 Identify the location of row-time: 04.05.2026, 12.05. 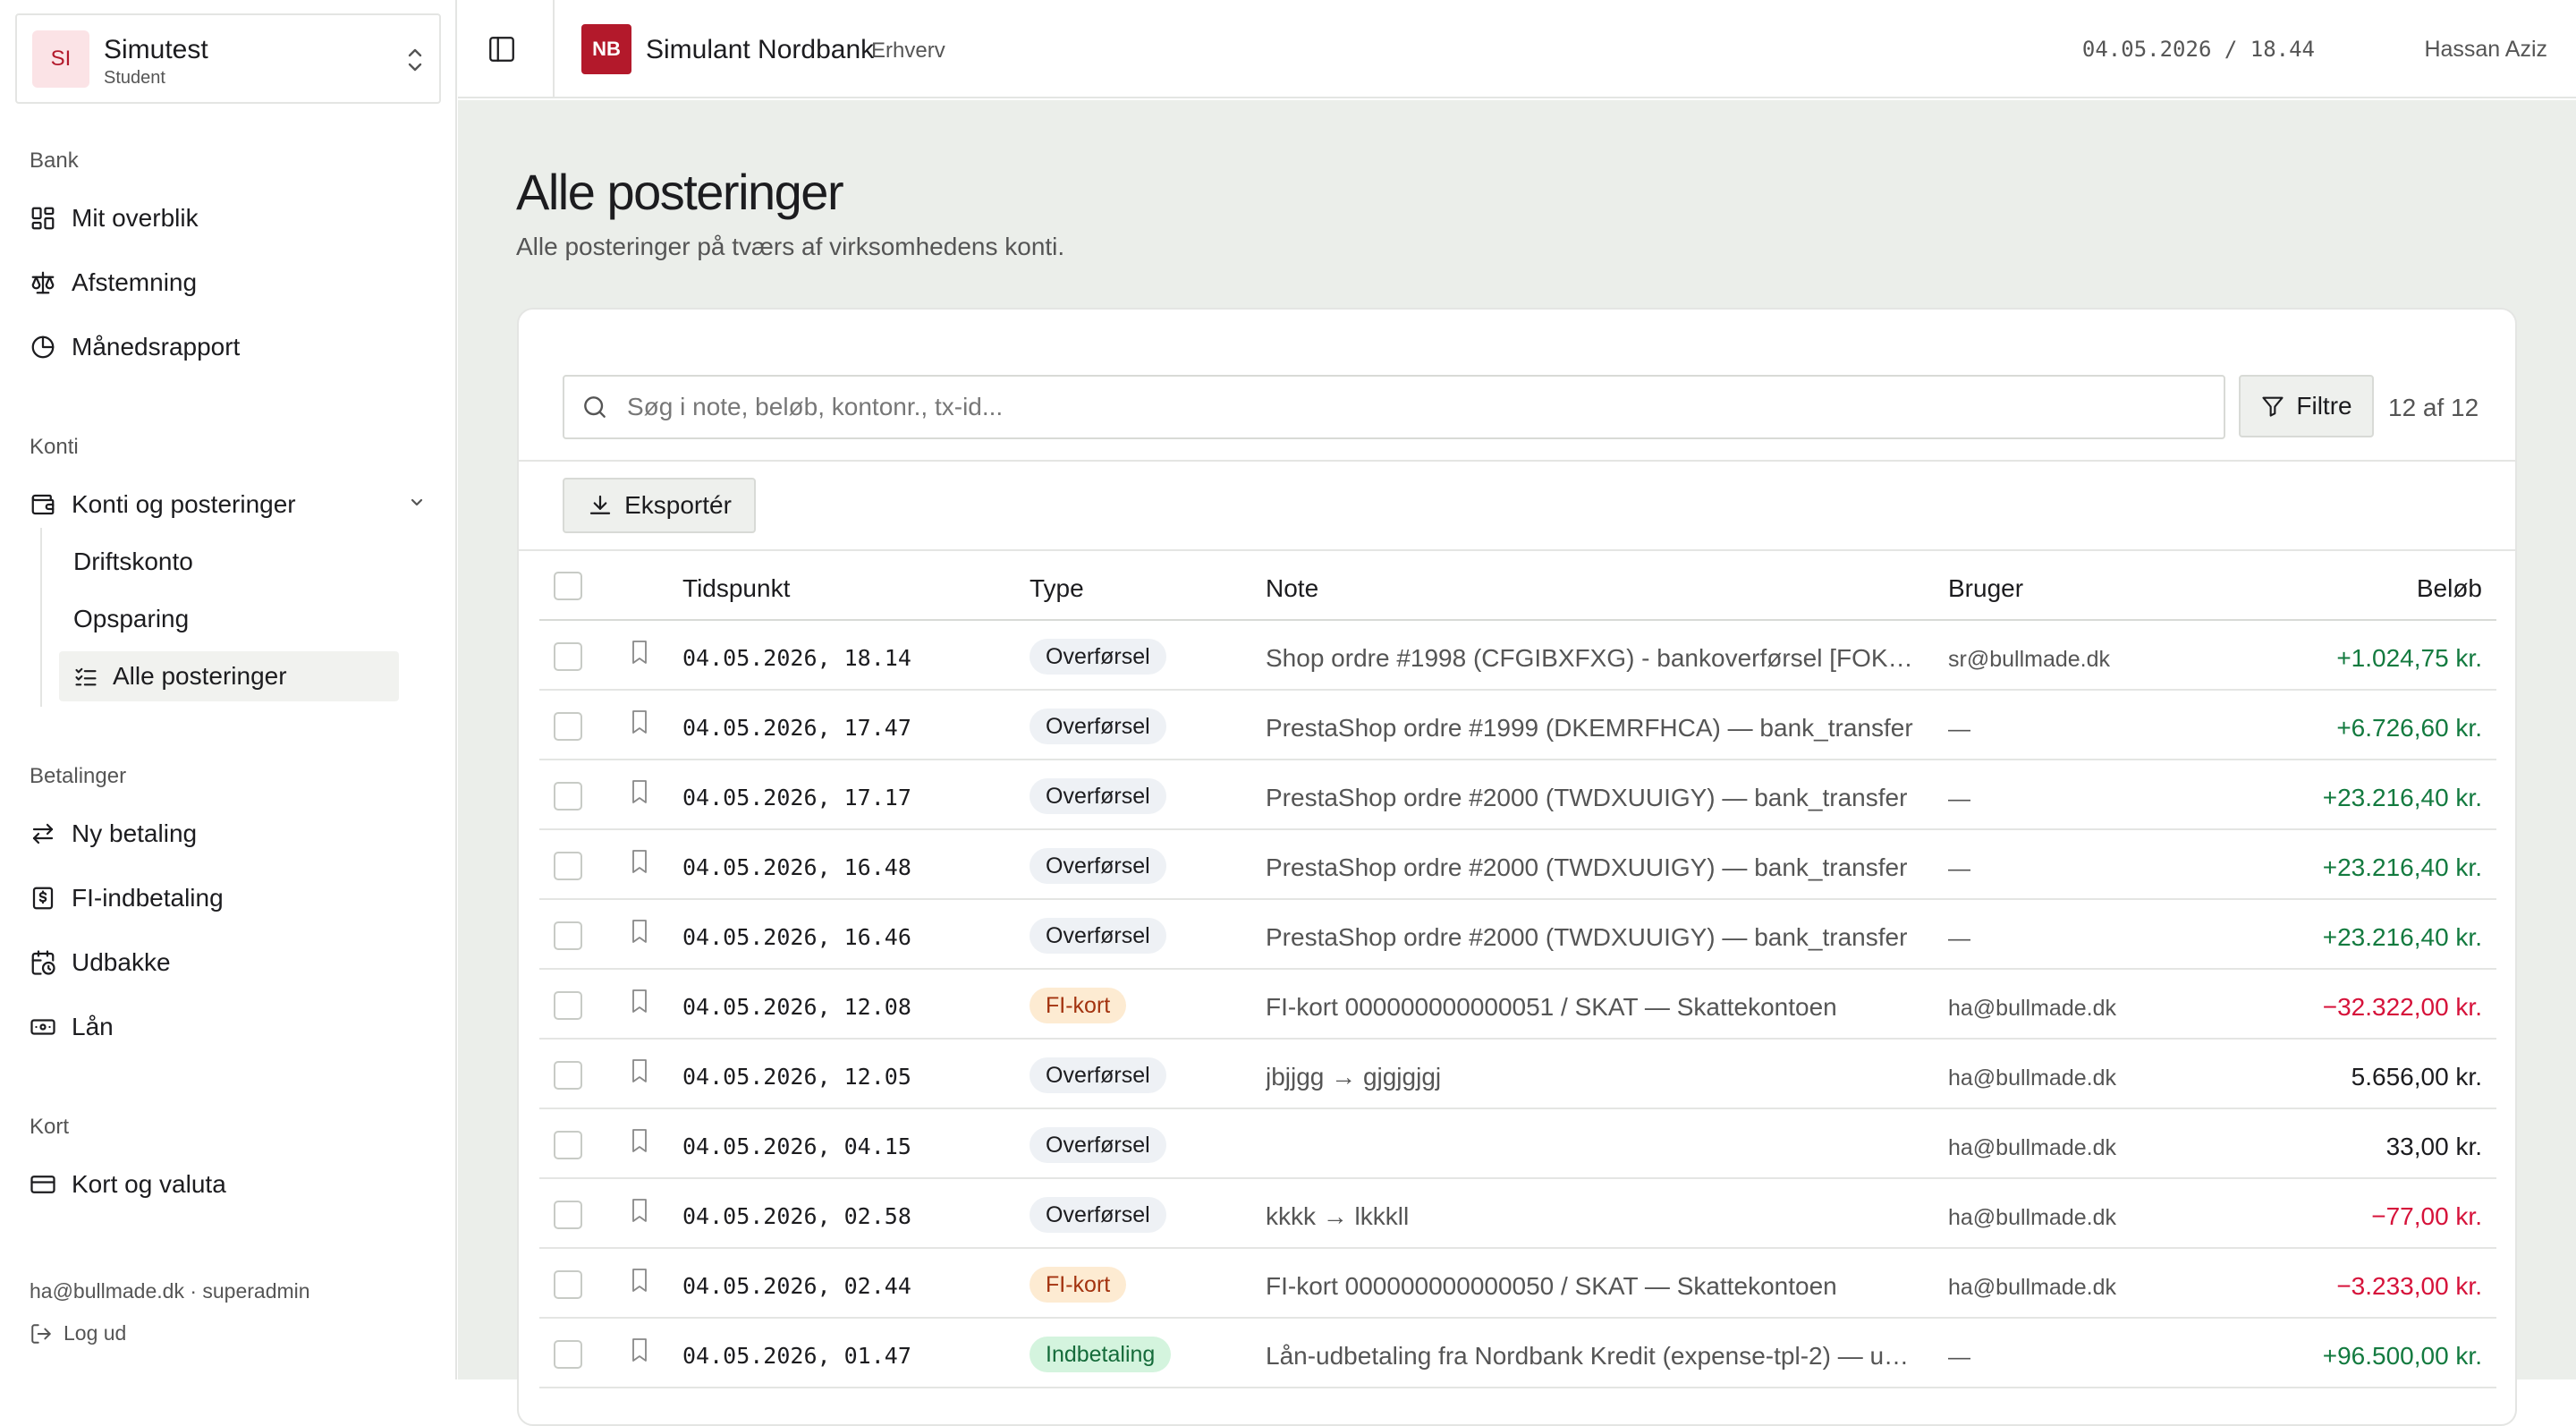
(796, 1077).